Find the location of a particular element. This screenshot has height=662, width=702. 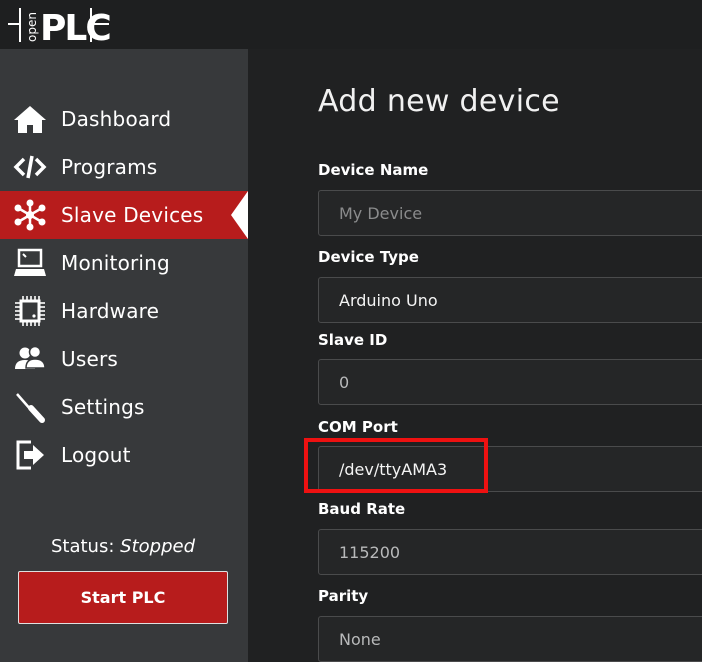

status-value: Stopped is located at coordinates (157, 546).